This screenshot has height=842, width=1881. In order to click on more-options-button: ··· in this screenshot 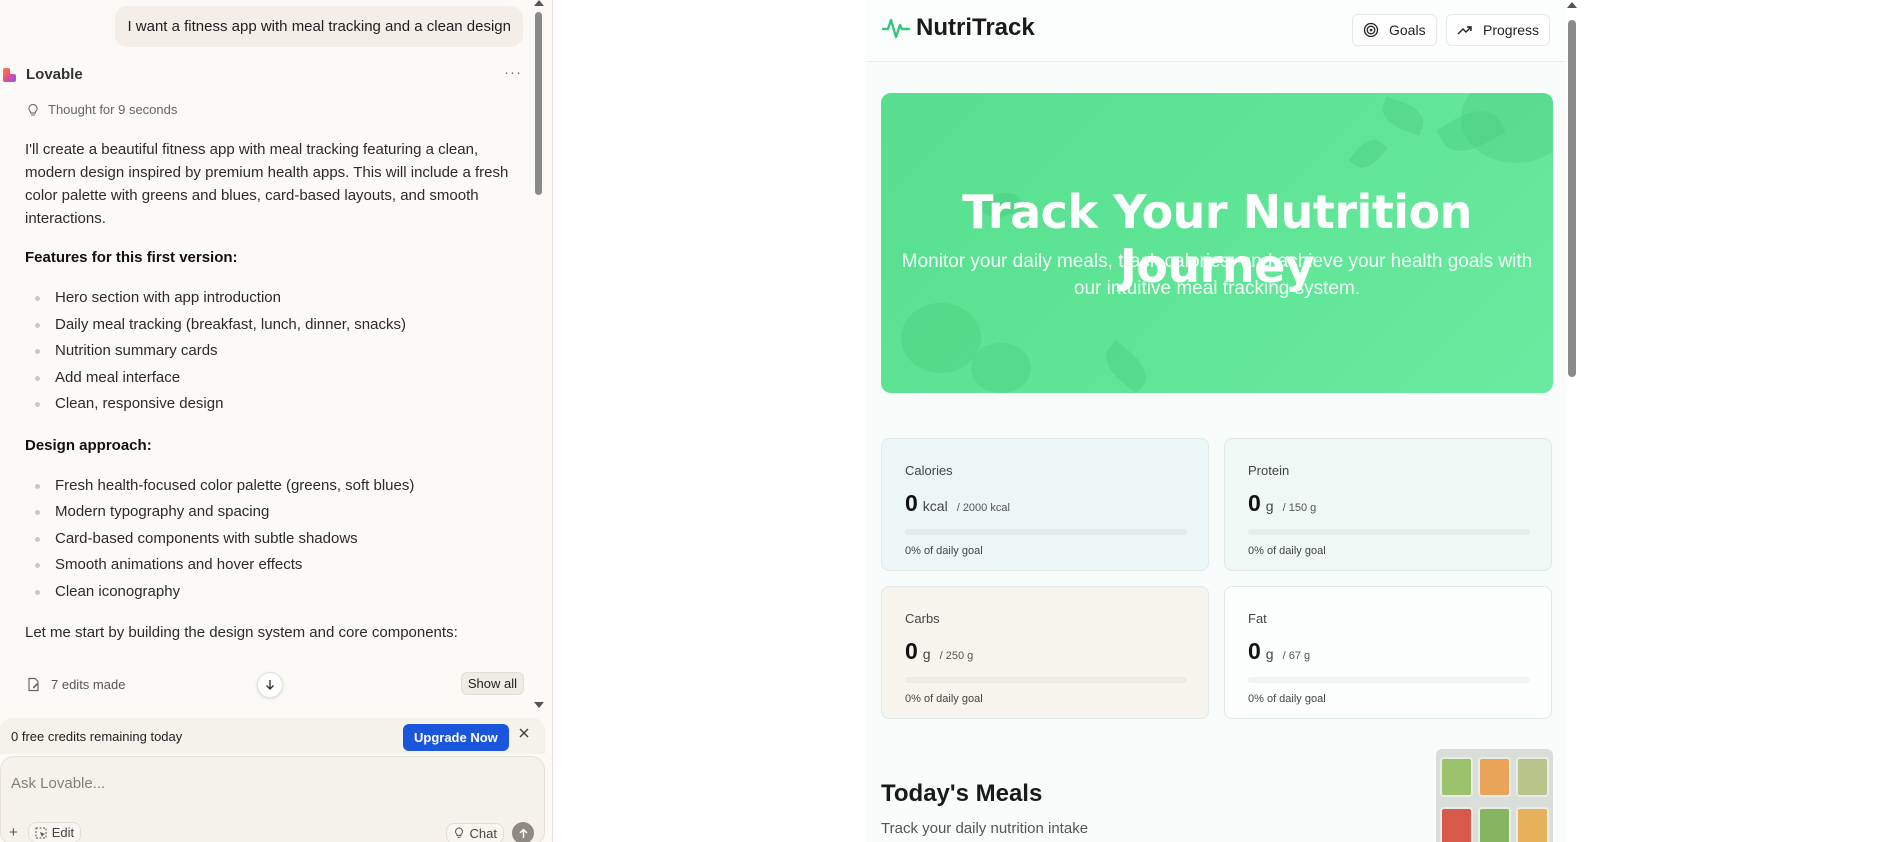, I will do `click(513, 72)`.